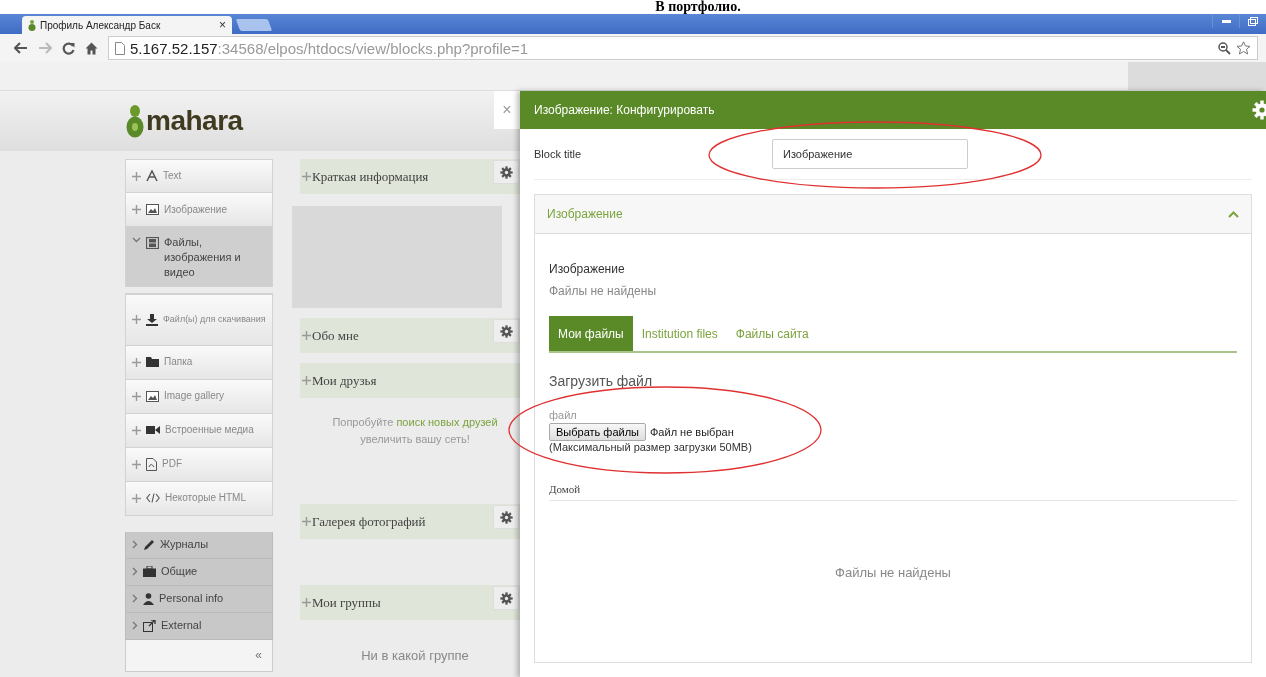  Describe the element at coordinates (199, 572) in the screenshot. I see `palette-category: Общие` at that location.